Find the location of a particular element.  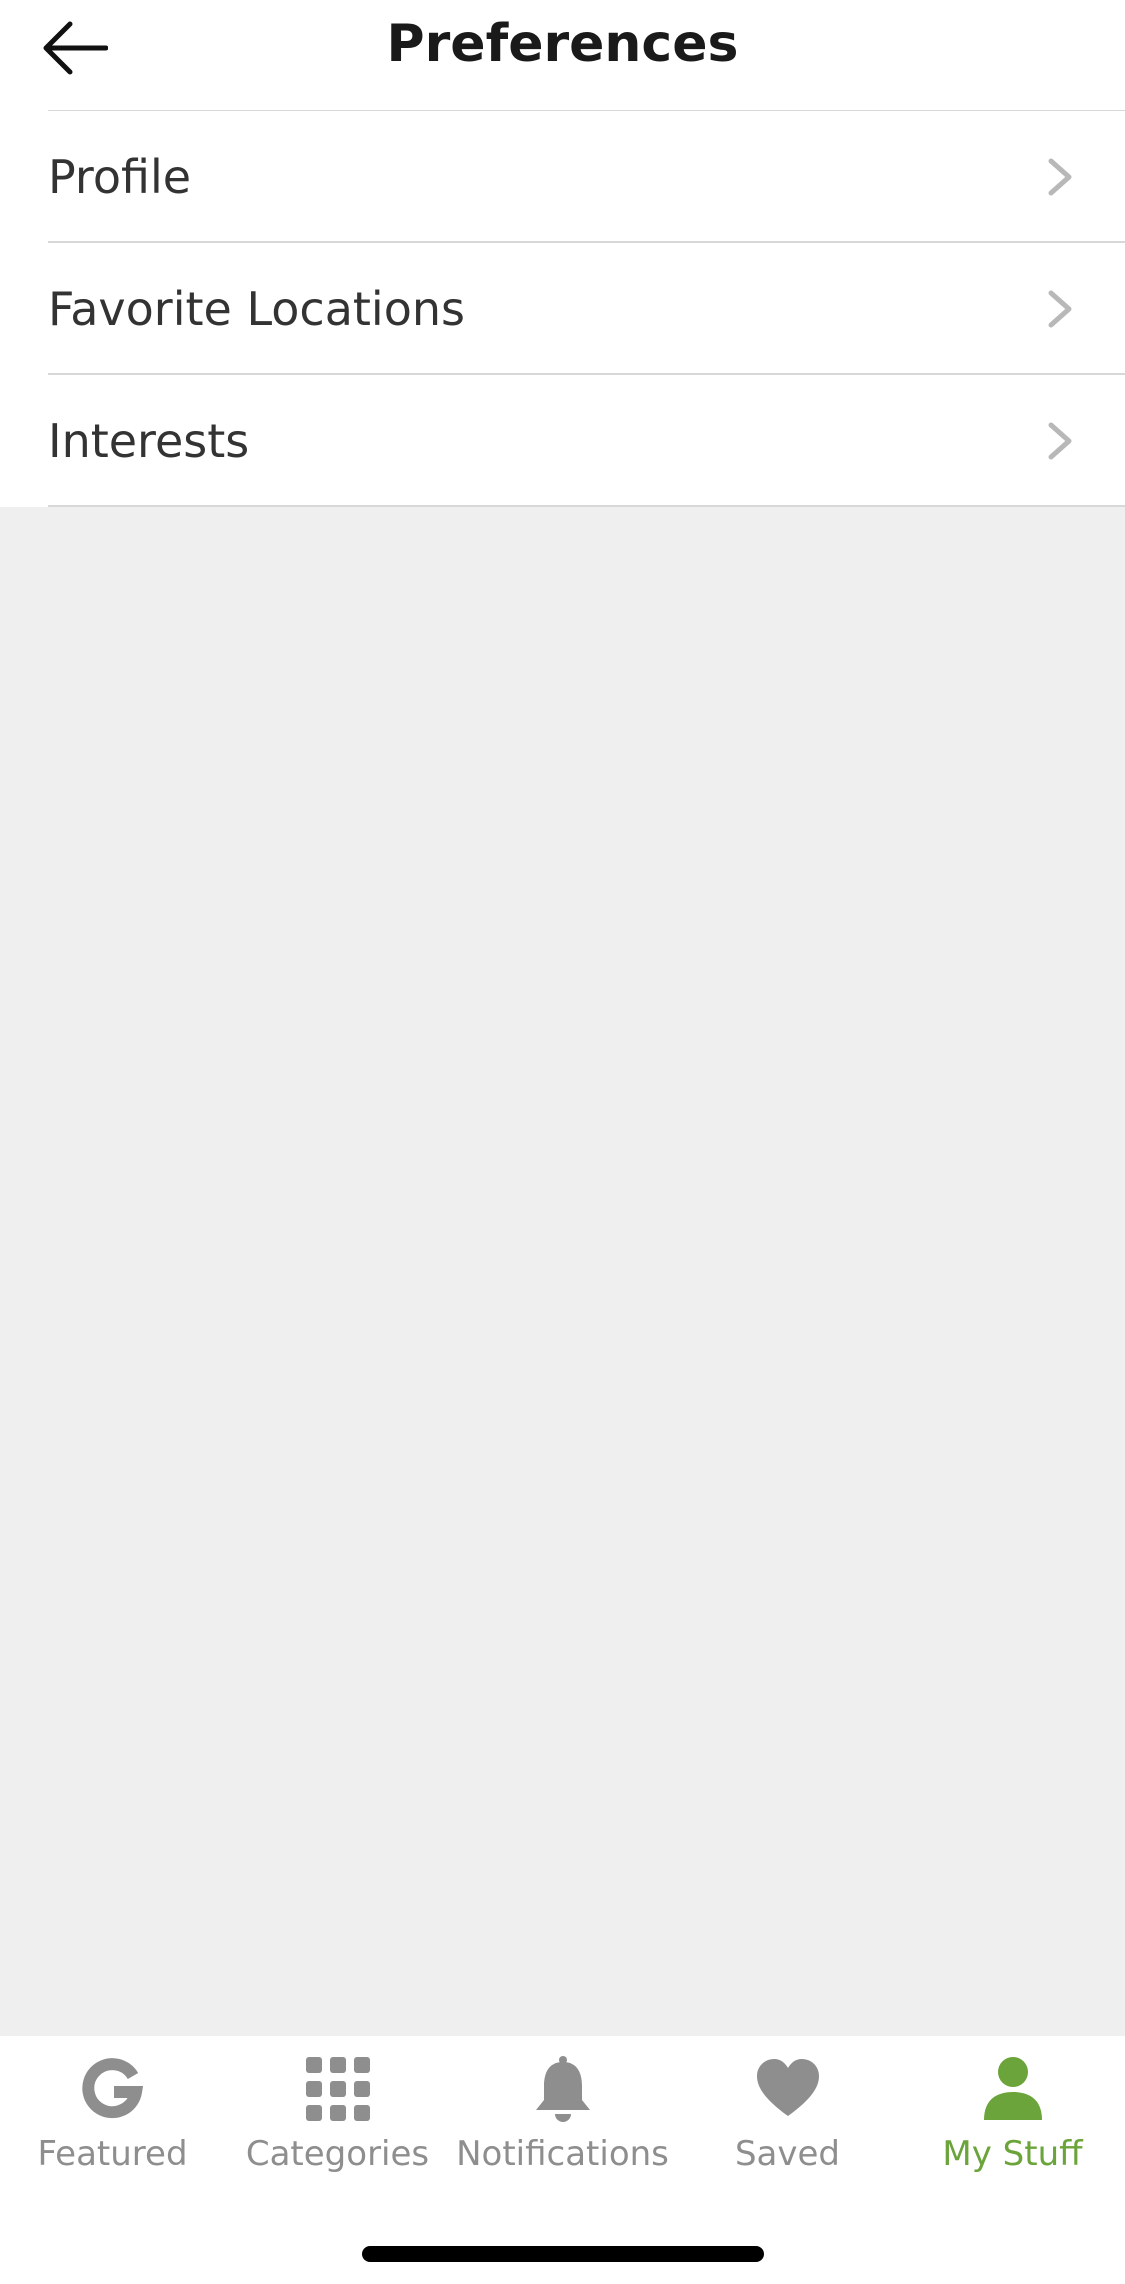

list-item-favorite-locations: Favorite Locations is located at coordinates (562, 309).